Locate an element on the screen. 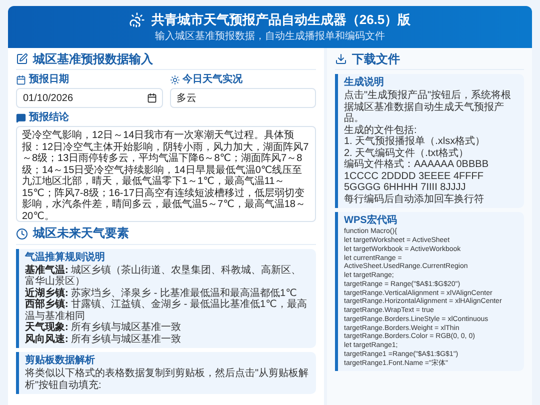  rule-line: 天气现象: 所有乡镇与城区基准一致 is located at coordinates (103, 328).